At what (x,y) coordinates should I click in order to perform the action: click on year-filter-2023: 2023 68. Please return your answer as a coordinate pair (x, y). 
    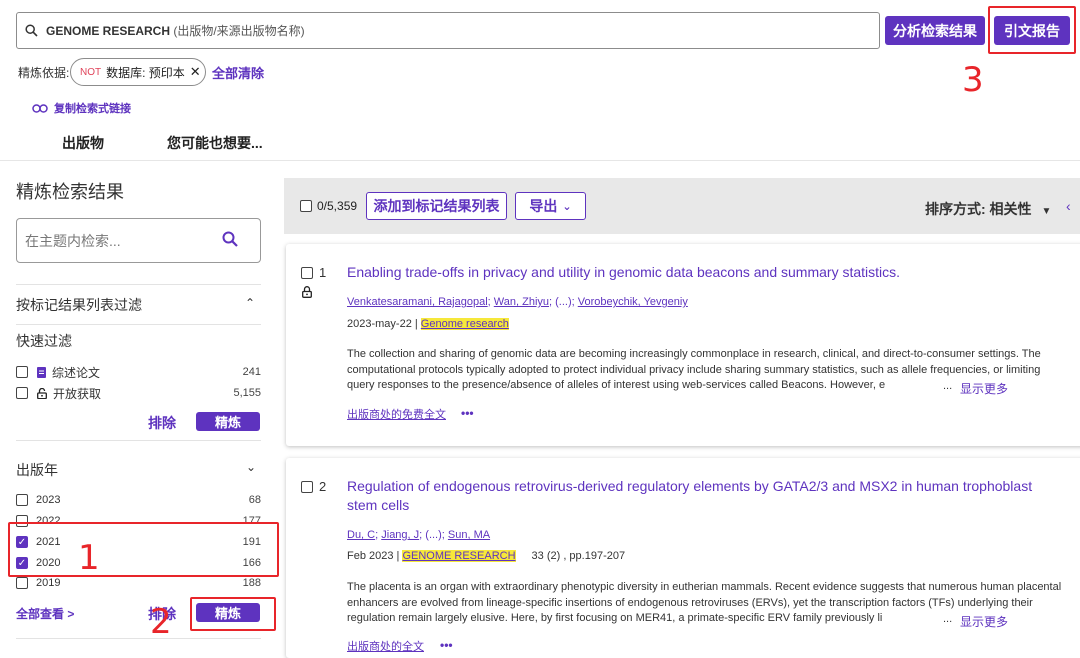
    Looking at the image, I should click on (138, 500).